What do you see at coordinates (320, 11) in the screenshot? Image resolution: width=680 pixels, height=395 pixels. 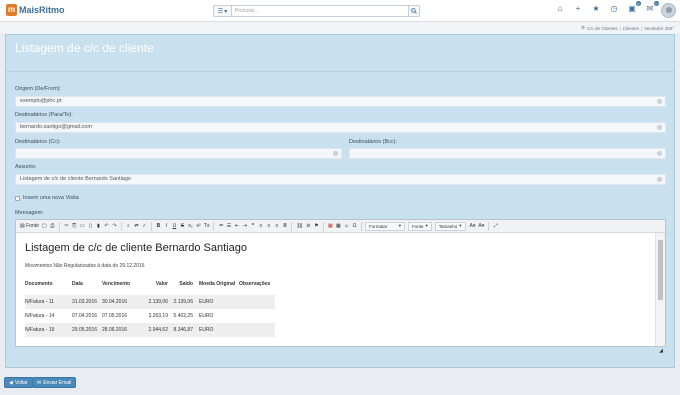 I see `search-input` at bounding box center [320, 11].